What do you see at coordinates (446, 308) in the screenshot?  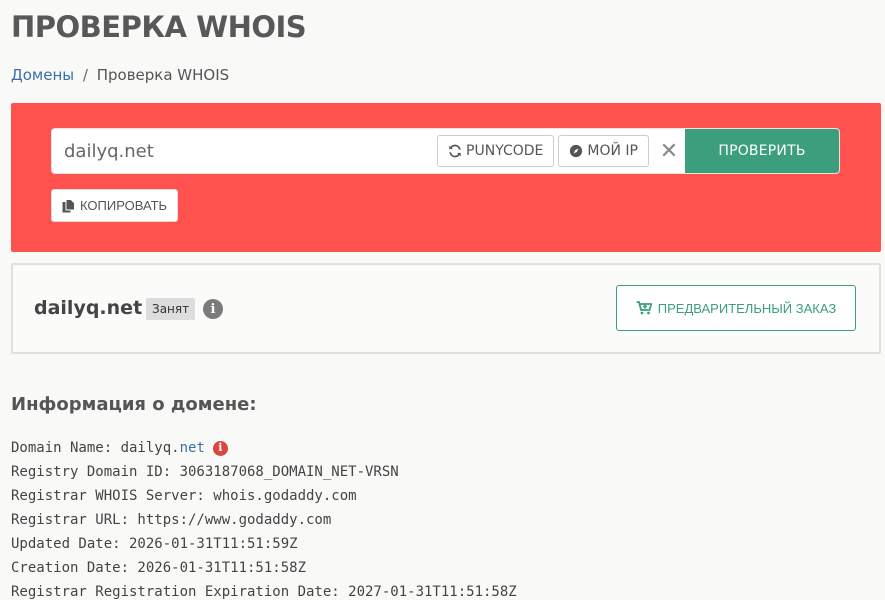 I see `result-card: dailyq.net Занят i ПРЕДВАРИТЕЛЬНЫЙ ЗАКАЗ` at bounding box center [446, 308].